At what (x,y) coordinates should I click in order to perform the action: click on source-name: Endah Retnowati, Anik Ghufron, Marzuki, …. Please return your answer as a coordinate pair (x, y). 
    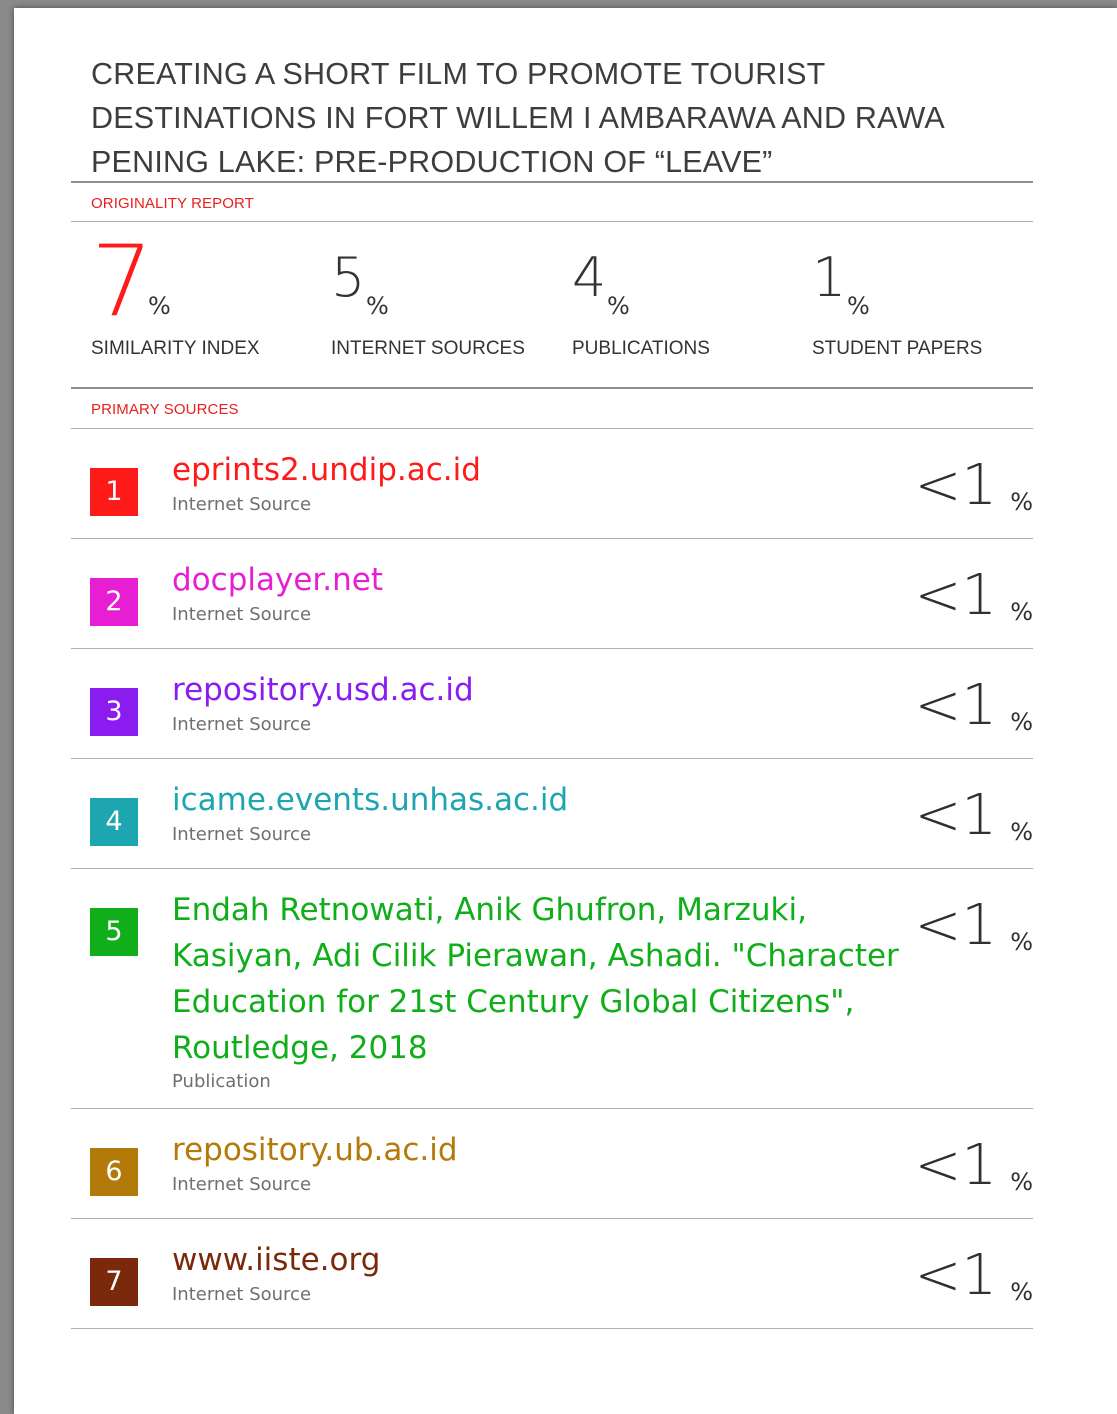
    Looking at the image, I should click on (539, 979).